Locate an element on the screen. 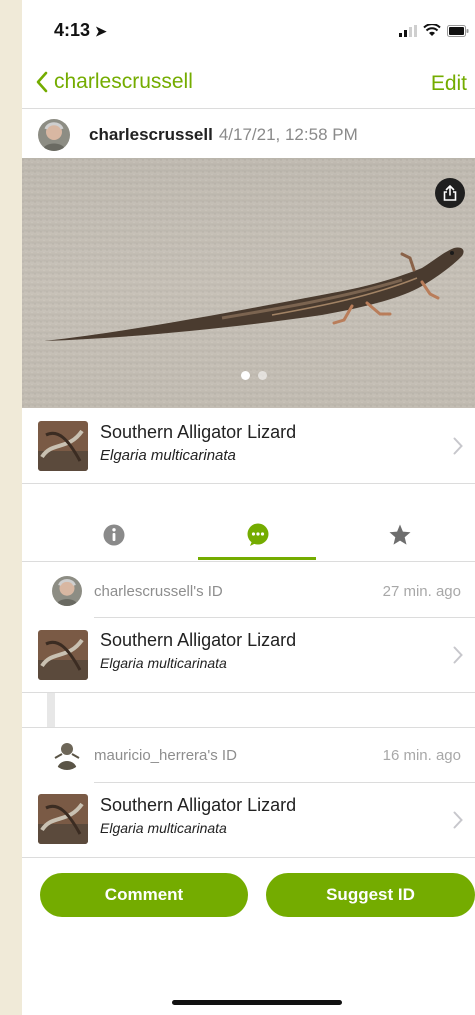 The width and height of the screenshot is (475, 1015). chevron-left-icon is located at coordinates (42, 82).